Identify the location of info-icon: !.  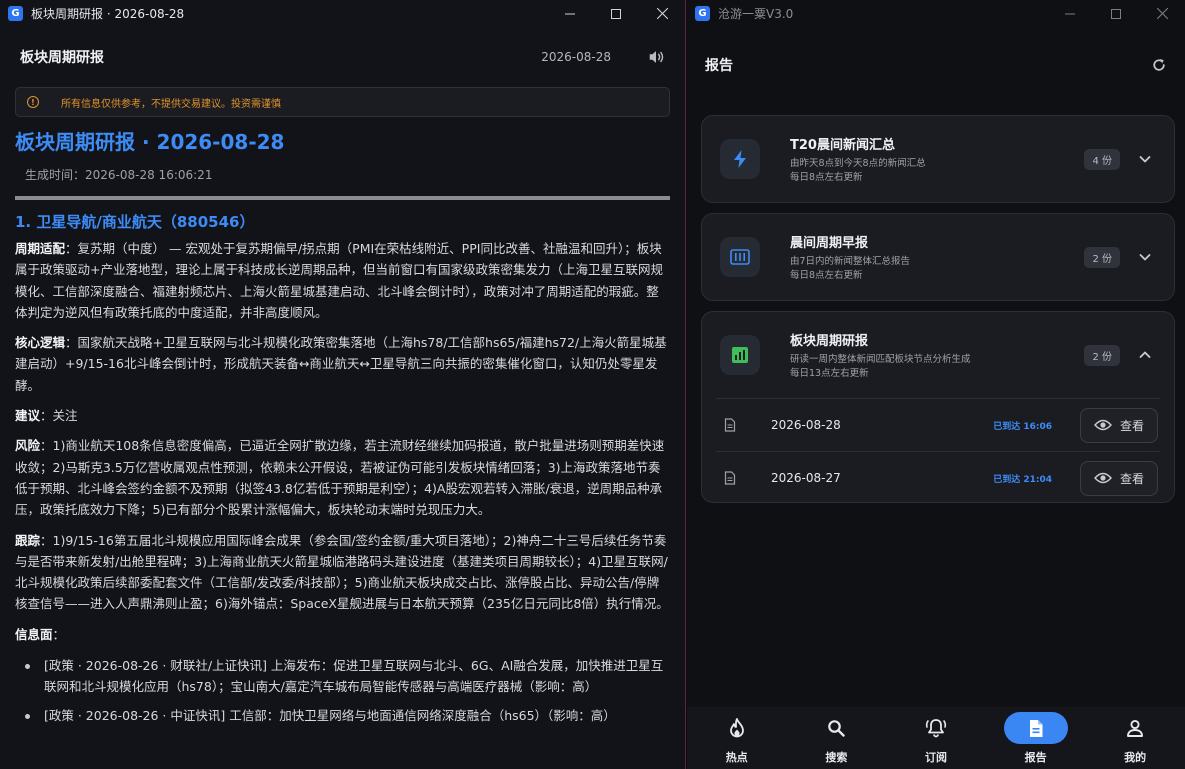
(33, 102).